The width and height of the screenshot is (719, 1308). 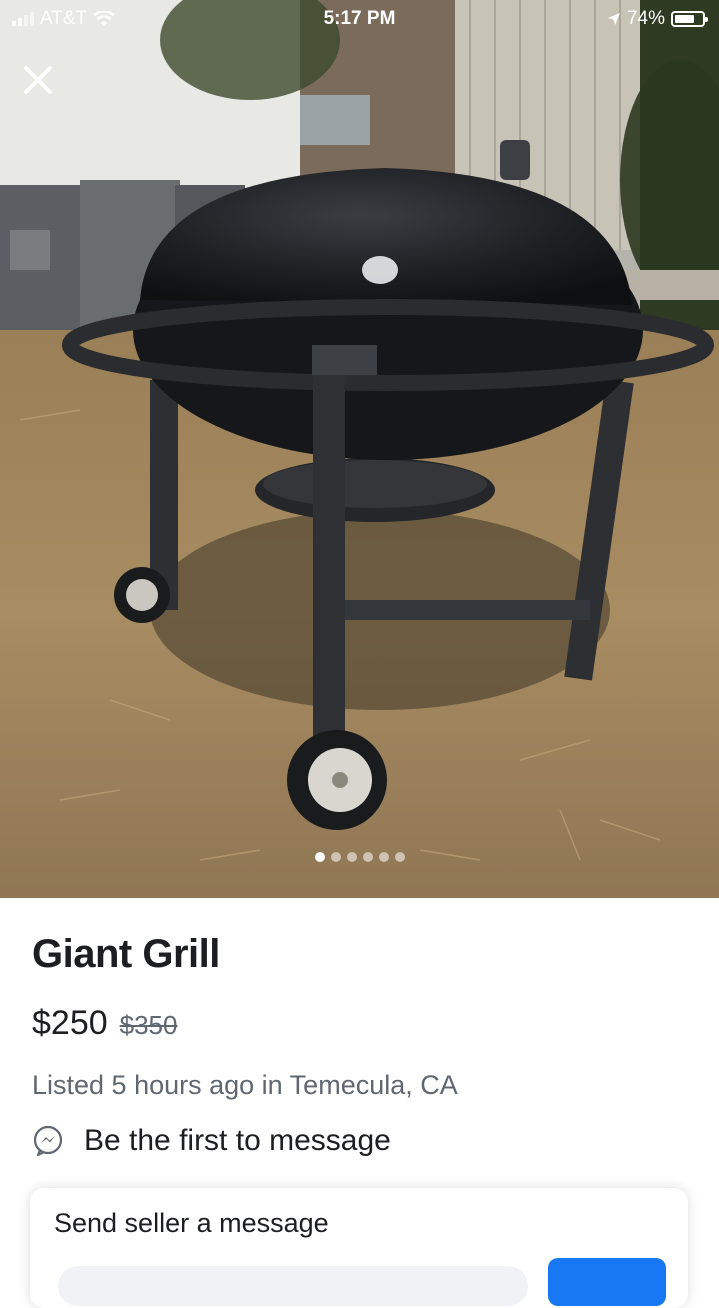 I want to click on messenger-icon, so click(x=48, y=1141).